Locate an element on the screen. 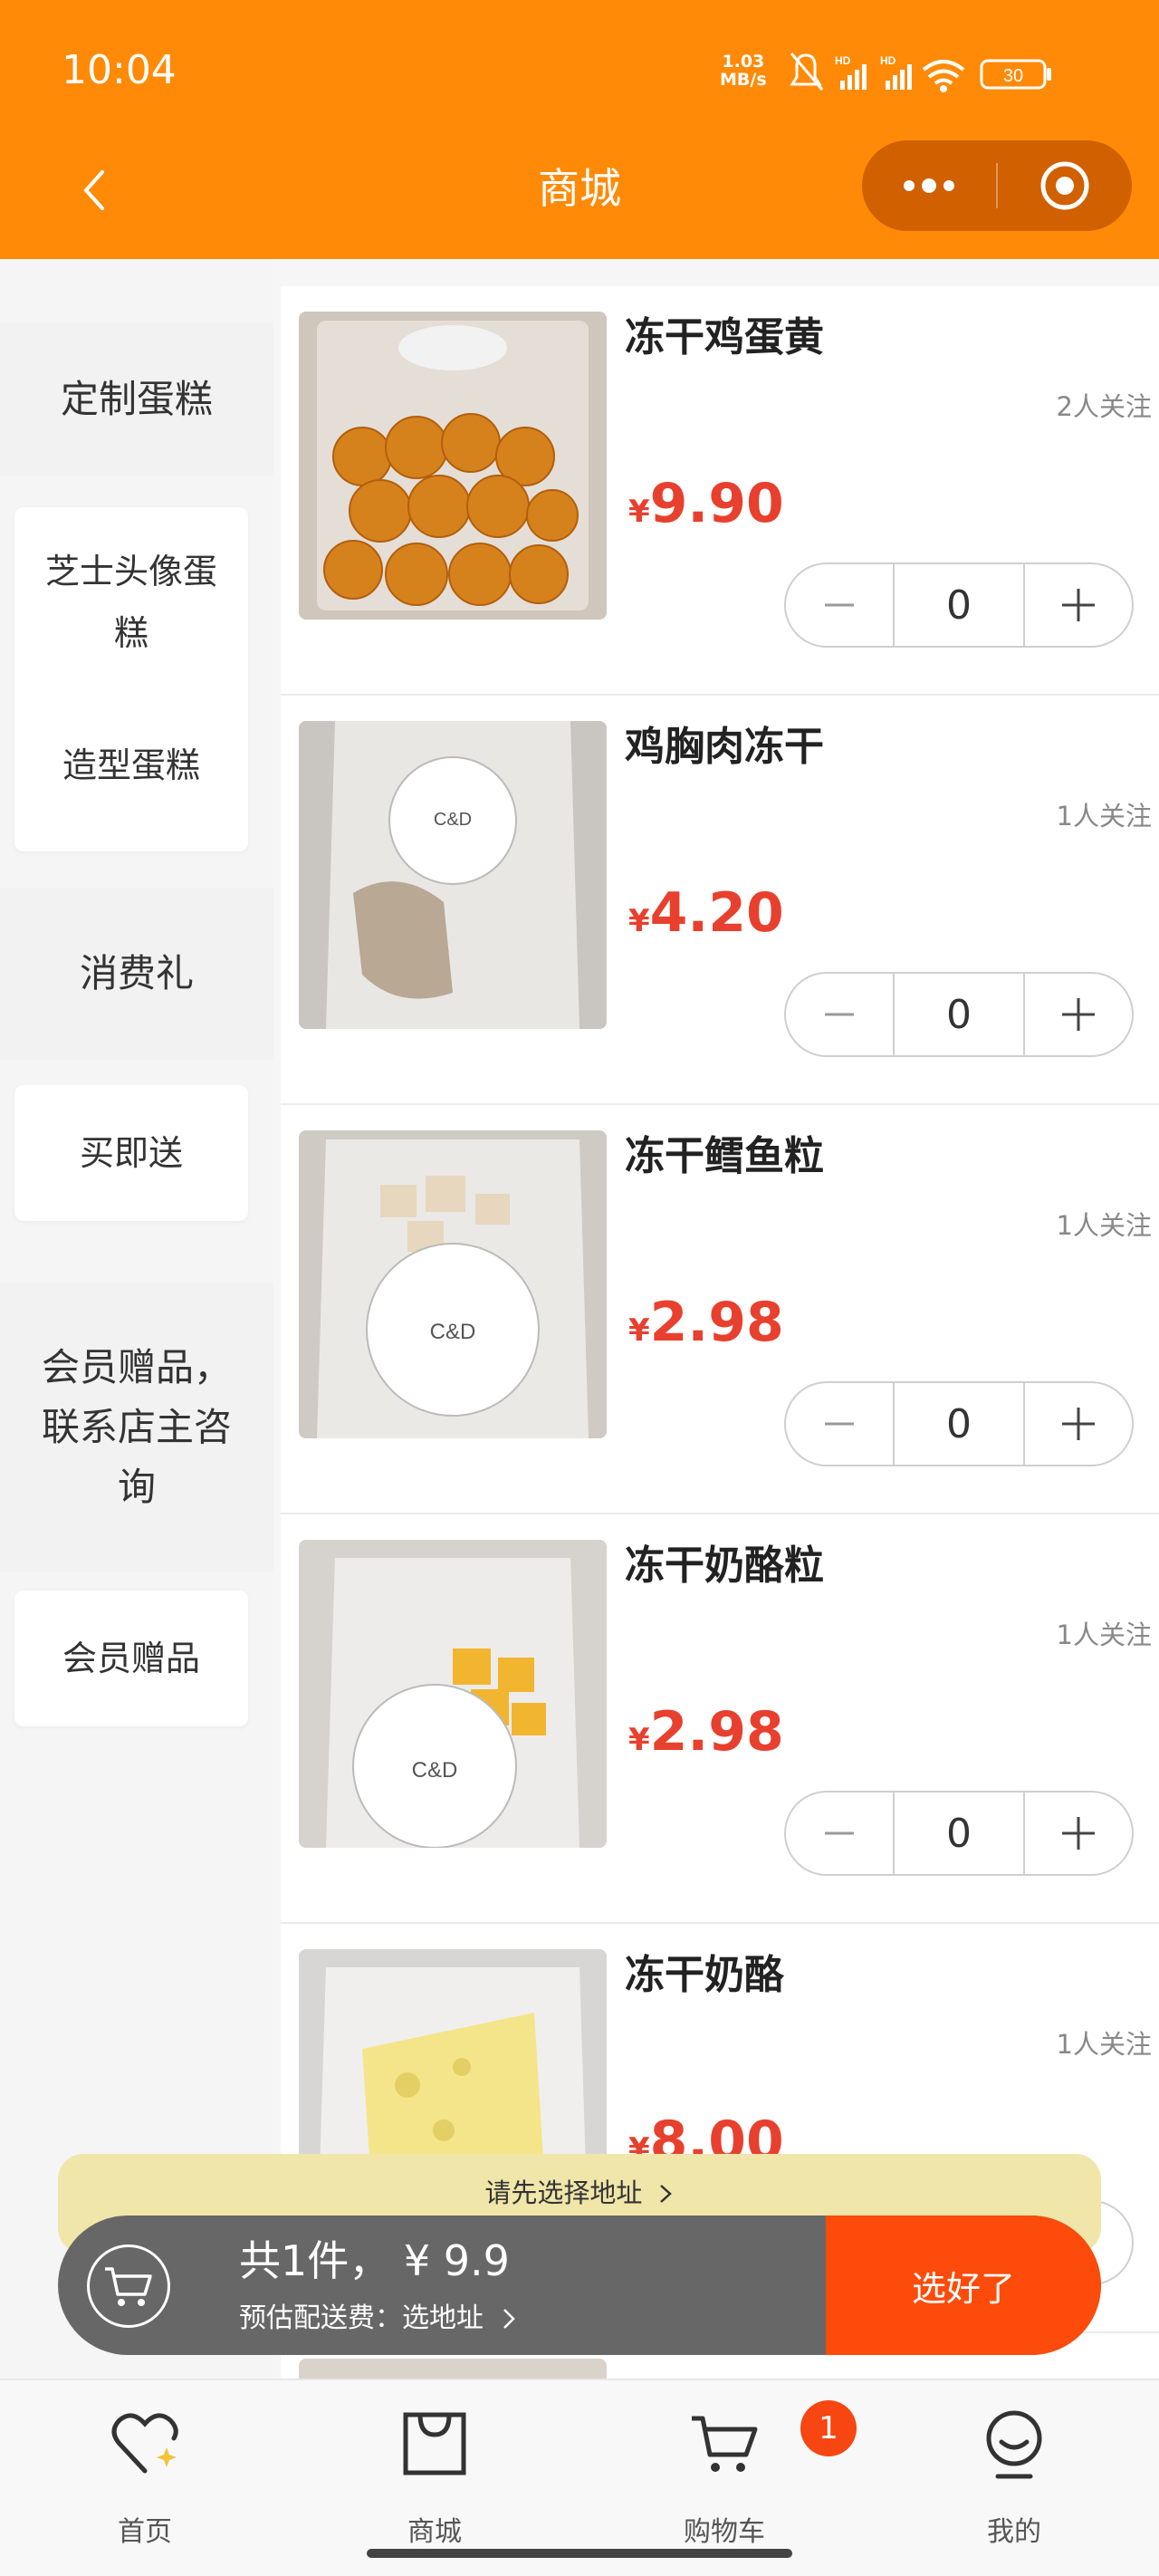 The image size is (1159, 2576). bottom-tabbar: 首页 商城 购物车 我的 is located at coordinates (579, 2477).